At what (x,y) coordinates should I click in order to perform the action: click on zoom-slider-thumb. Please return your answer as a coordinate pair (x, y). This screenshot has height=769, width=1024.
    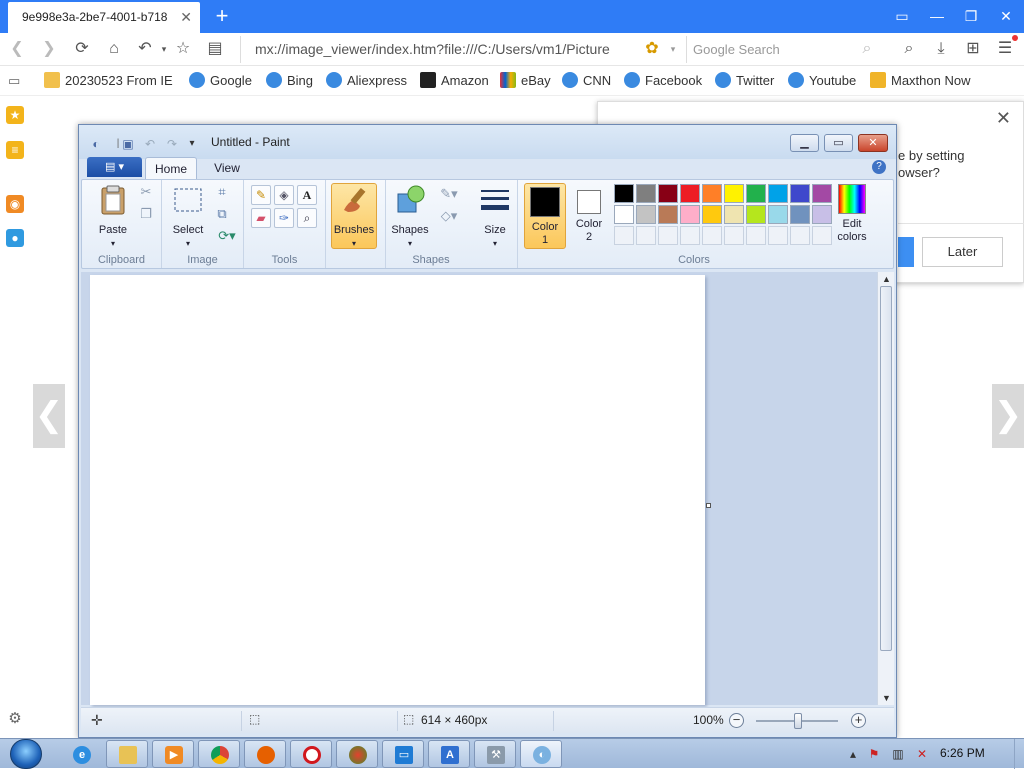
    Looking at the image, I should click on (798, 721).